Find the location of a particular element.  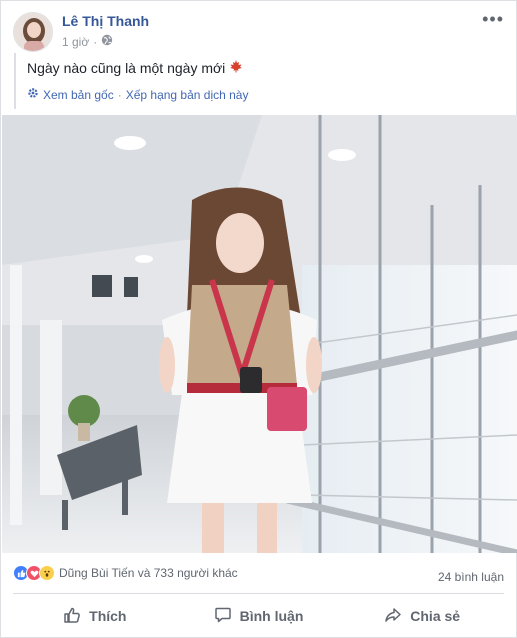

translation-bar: Xem bản gốc · Xếp hạng bản dịch này is located at coordinates (137, 94).